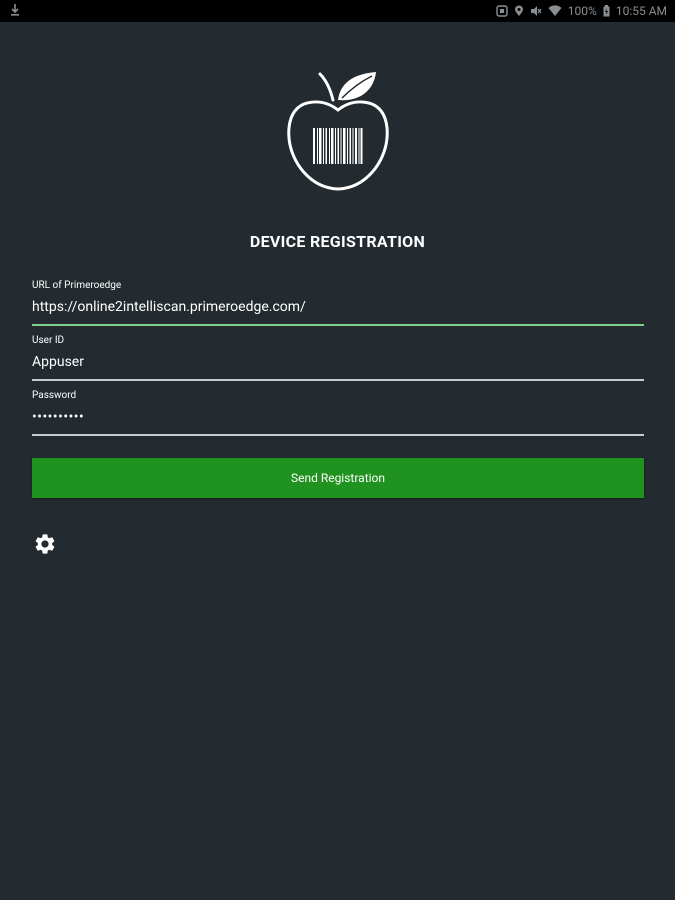 The image size is (675, 900). I want to click on status-icons: 100% 10:55 AM, so click(581, 11).